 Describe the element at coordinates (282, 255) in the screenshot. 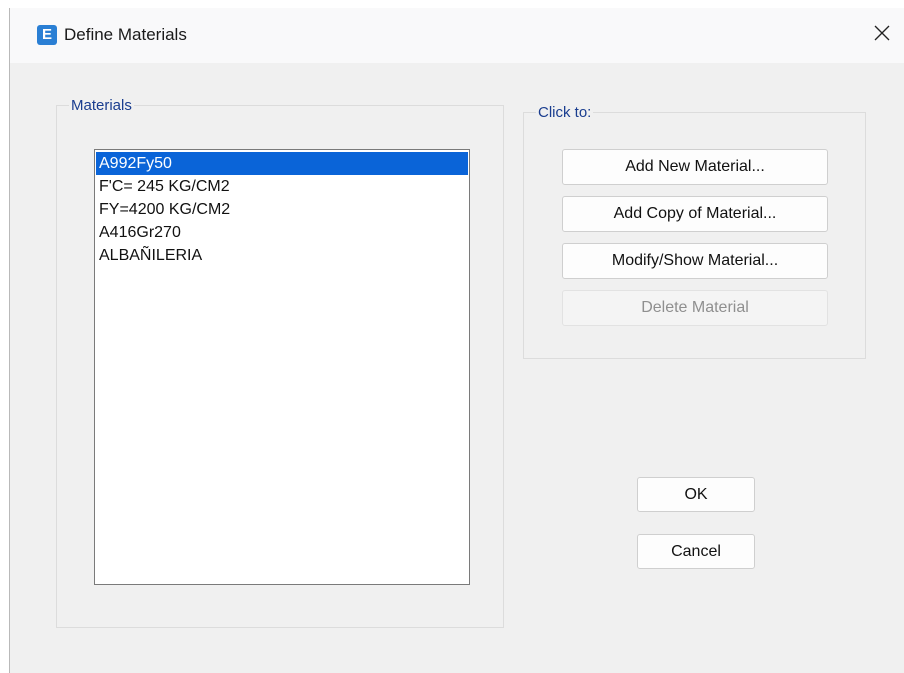

I see `material-list-item: ALBAÑILERIA` at that location.